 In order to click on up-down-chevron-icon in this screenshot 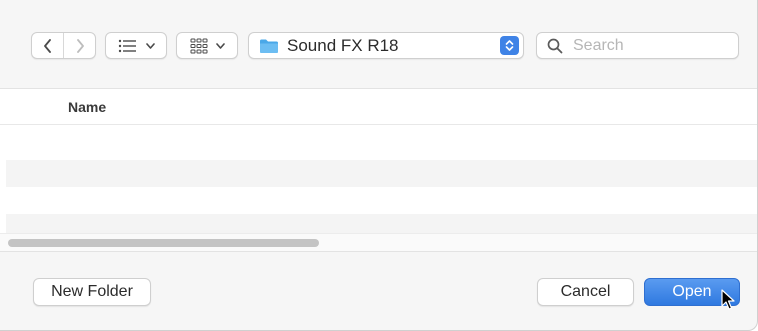, I will do `click(509, 45)`.